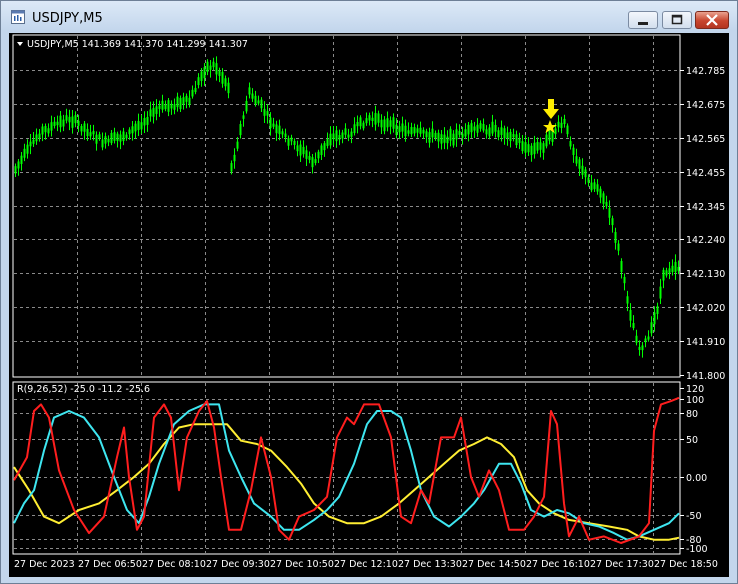  I want to click on chart-window-icon, so click(18, 17).